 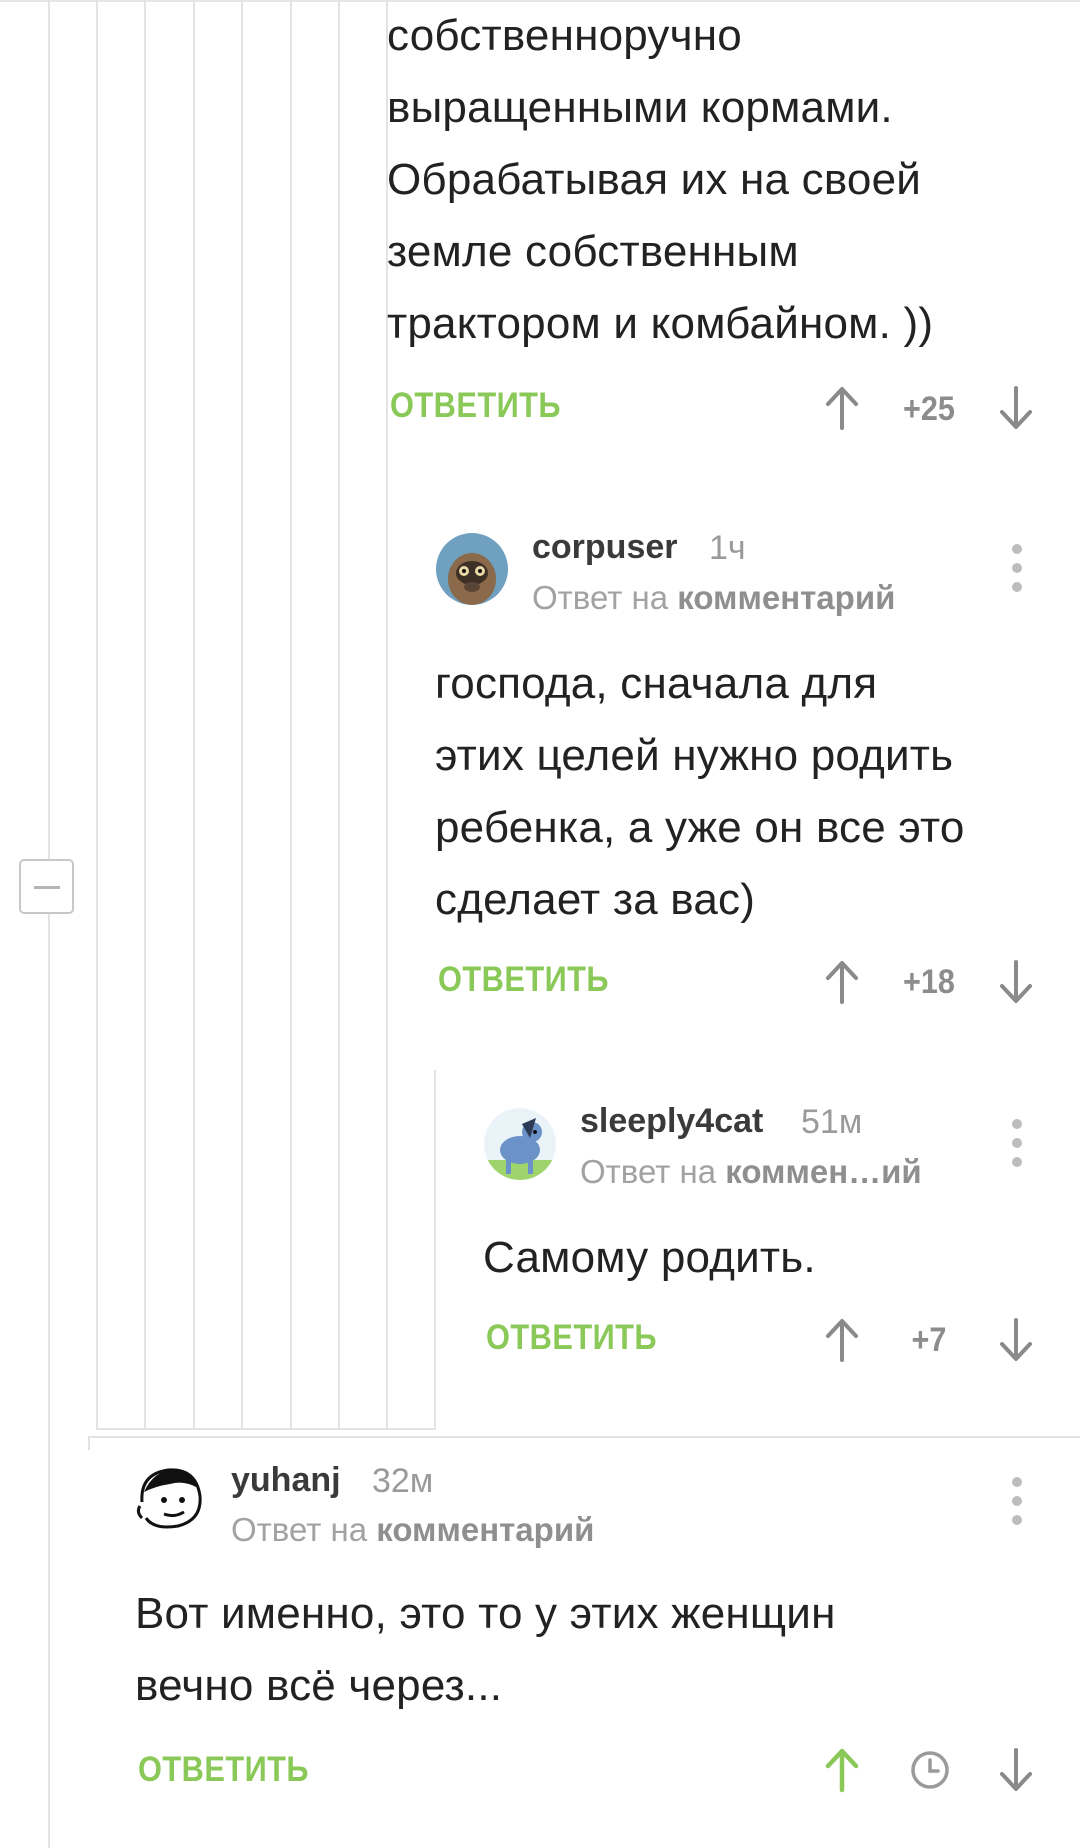 I want to click on reply-to-line: Ответ на коммен…ий, so click(x=751, y=1172).